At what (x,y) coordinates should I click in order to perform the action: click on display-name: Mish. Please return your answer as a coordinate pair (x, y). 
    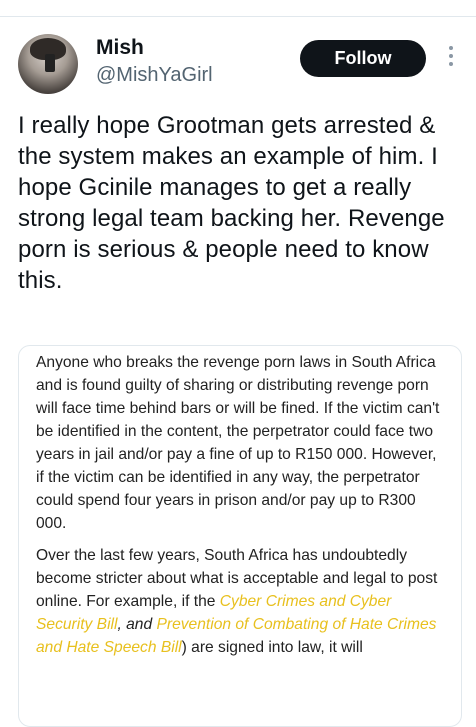
    Looking at the image, I should click on (120, 48).